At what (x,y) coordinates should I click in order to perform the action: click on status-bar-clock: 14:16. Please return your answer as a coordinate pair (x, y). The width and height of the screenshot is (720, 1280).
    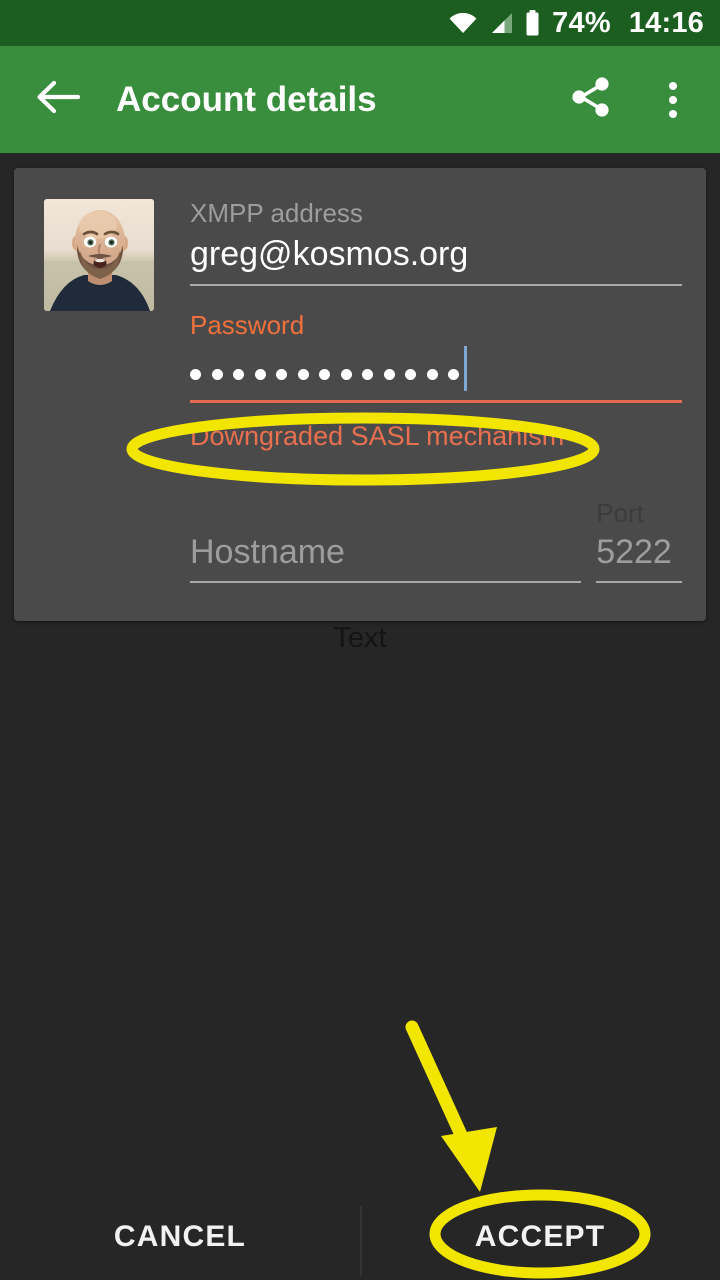
    Looking at the image, I should click on (666, 22).